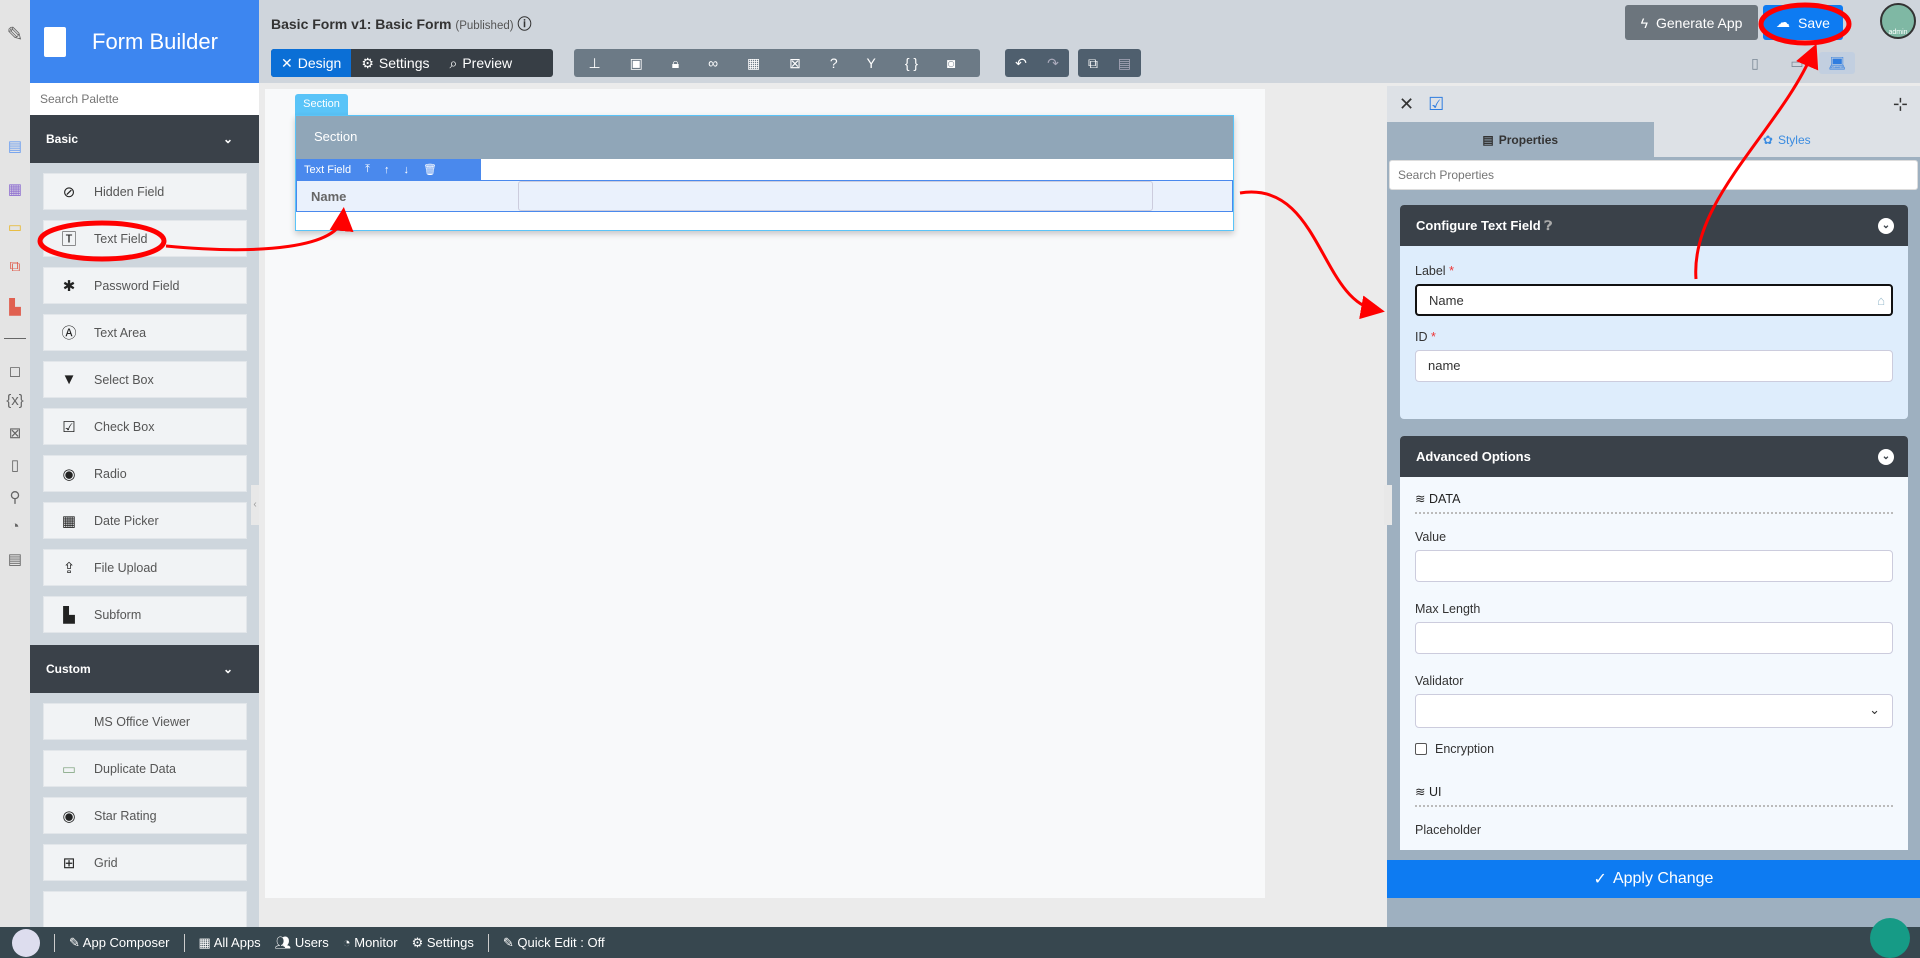 This screenshot has height=958, width=1920. Describe the element at coordinates (125, 815) in the screenshot. I see `item-label: Star Rating` at that location.